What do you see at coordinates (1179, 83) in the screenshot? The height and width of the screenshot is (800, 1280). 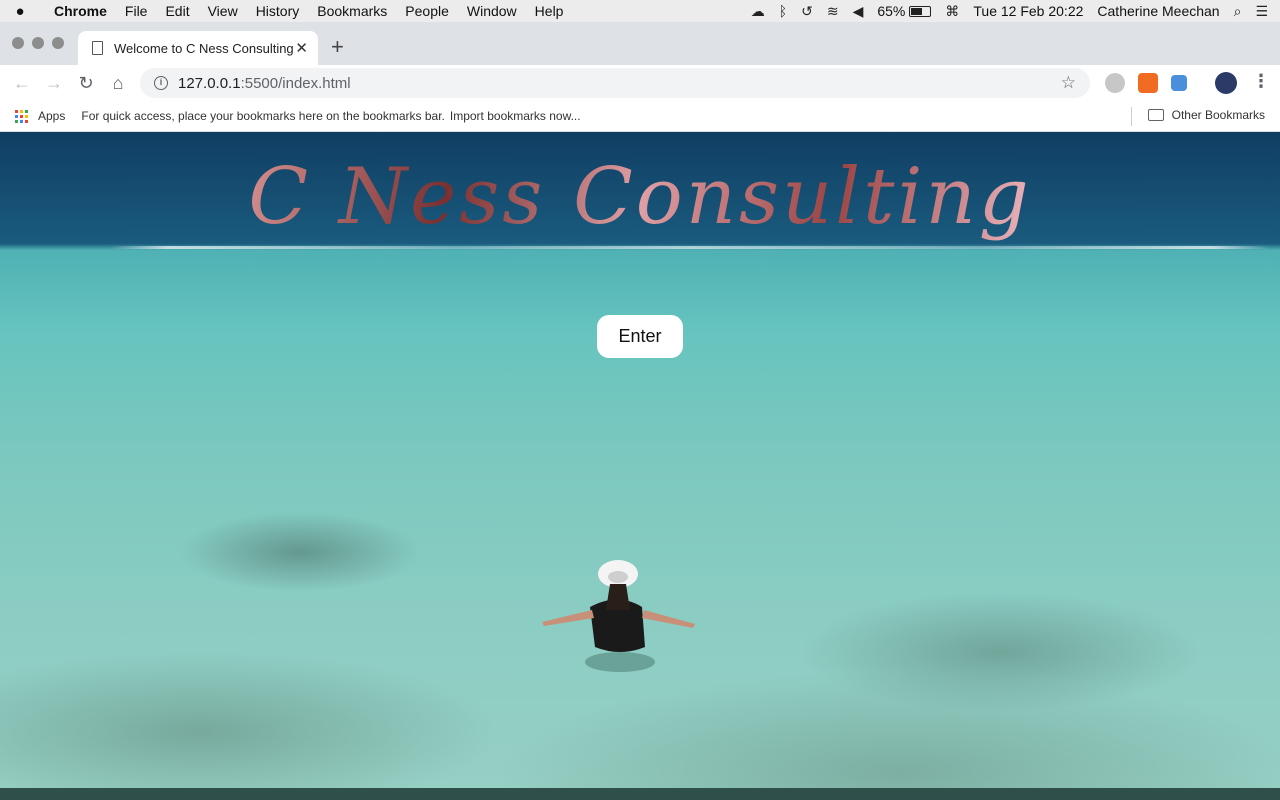 I see `extension-icon` at bounding box center [1179, 83].